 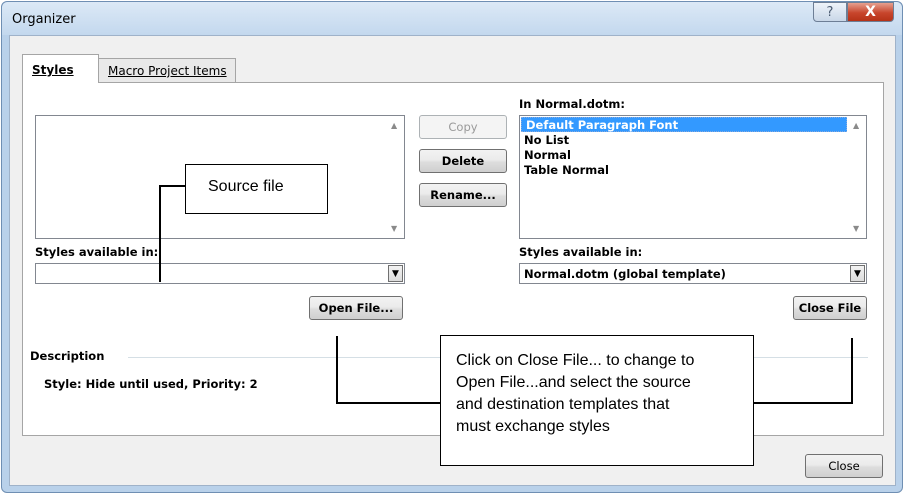 What do you see at coordinates (573, 382) in the screenshot?
I see `close-file-callout-line: Open File...and select the source` at bounding box center [573, 382].